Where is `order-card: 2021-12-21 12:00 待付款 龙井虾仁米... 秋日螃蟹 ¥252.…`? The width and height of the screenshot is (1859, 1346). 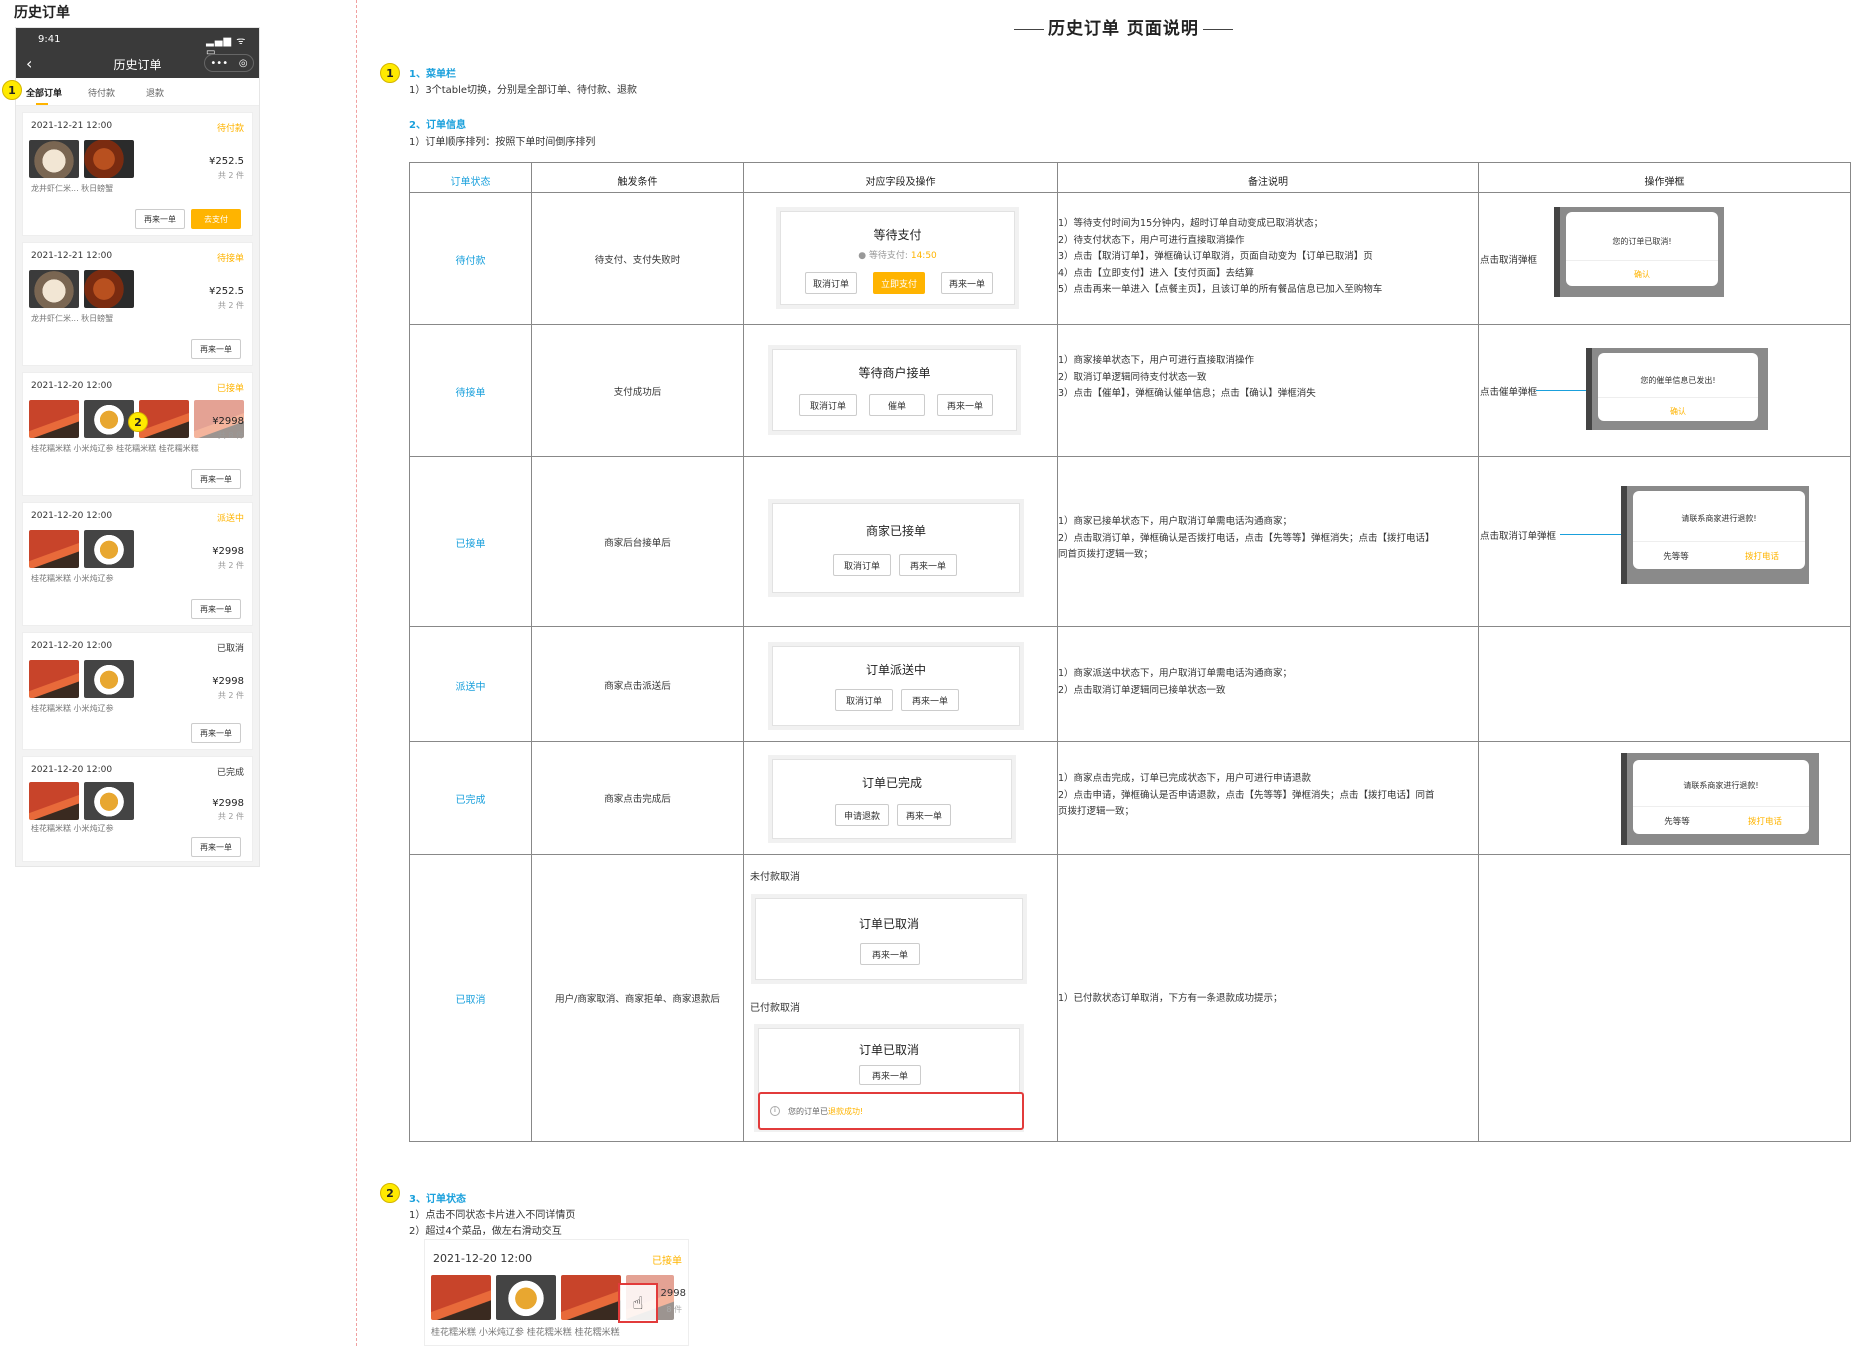 order-card: 2021-12-21 12:00 待付款 龙井虾仁米... 秋日螃蟹 ¥252.… is located at coordinates (137, 174).